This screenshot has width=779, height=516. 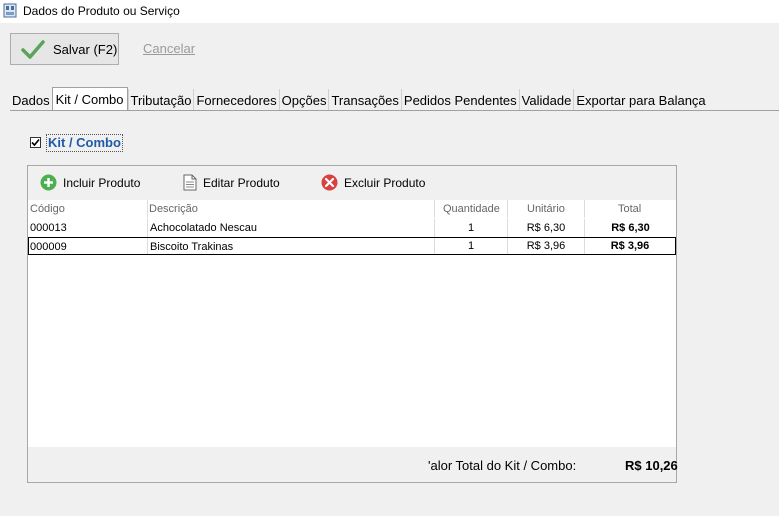 What do you see at coordinates (169, 48) in the screenshot?
I see `cancel-button: Cancelar` at bounding box center [169, 48].